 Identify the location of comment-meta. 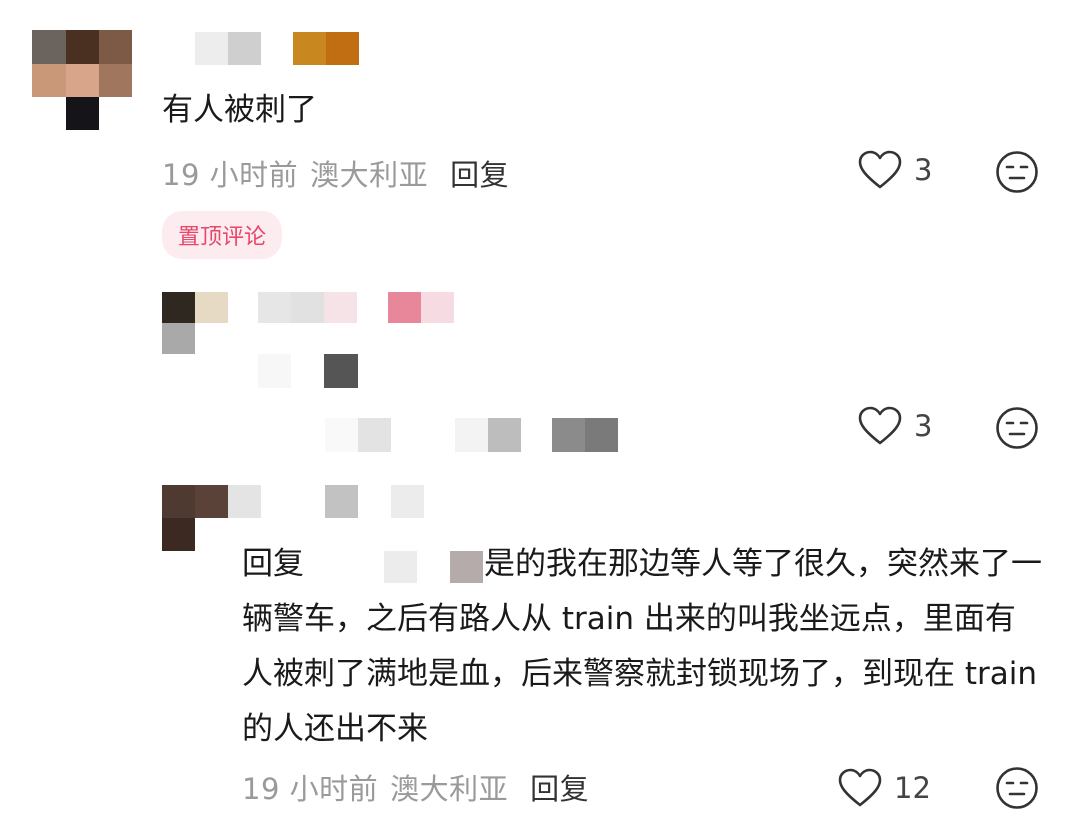
(472, 435).